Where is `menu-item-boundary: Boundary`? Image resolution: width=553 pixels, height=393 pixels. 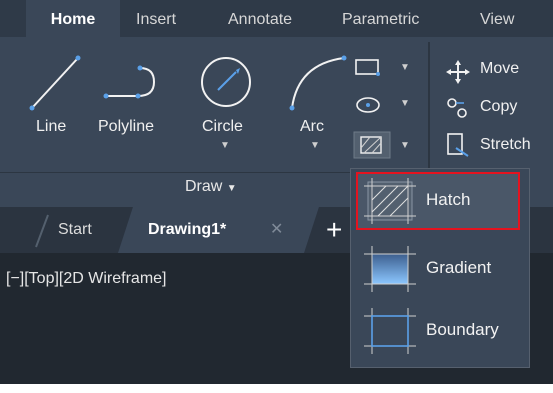
menu-item-boundary: Boundary is located at coordinates (438, 331).